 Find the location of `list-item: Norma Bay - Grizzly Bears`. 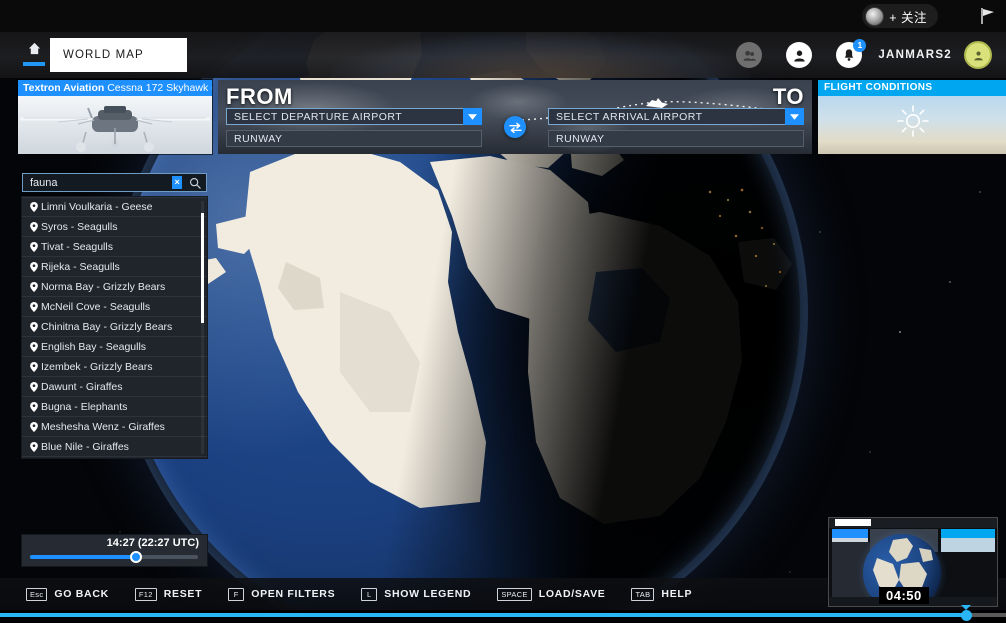

list-item: Norma Bay - Grizzly Bears is located at coordinates (114, 287).